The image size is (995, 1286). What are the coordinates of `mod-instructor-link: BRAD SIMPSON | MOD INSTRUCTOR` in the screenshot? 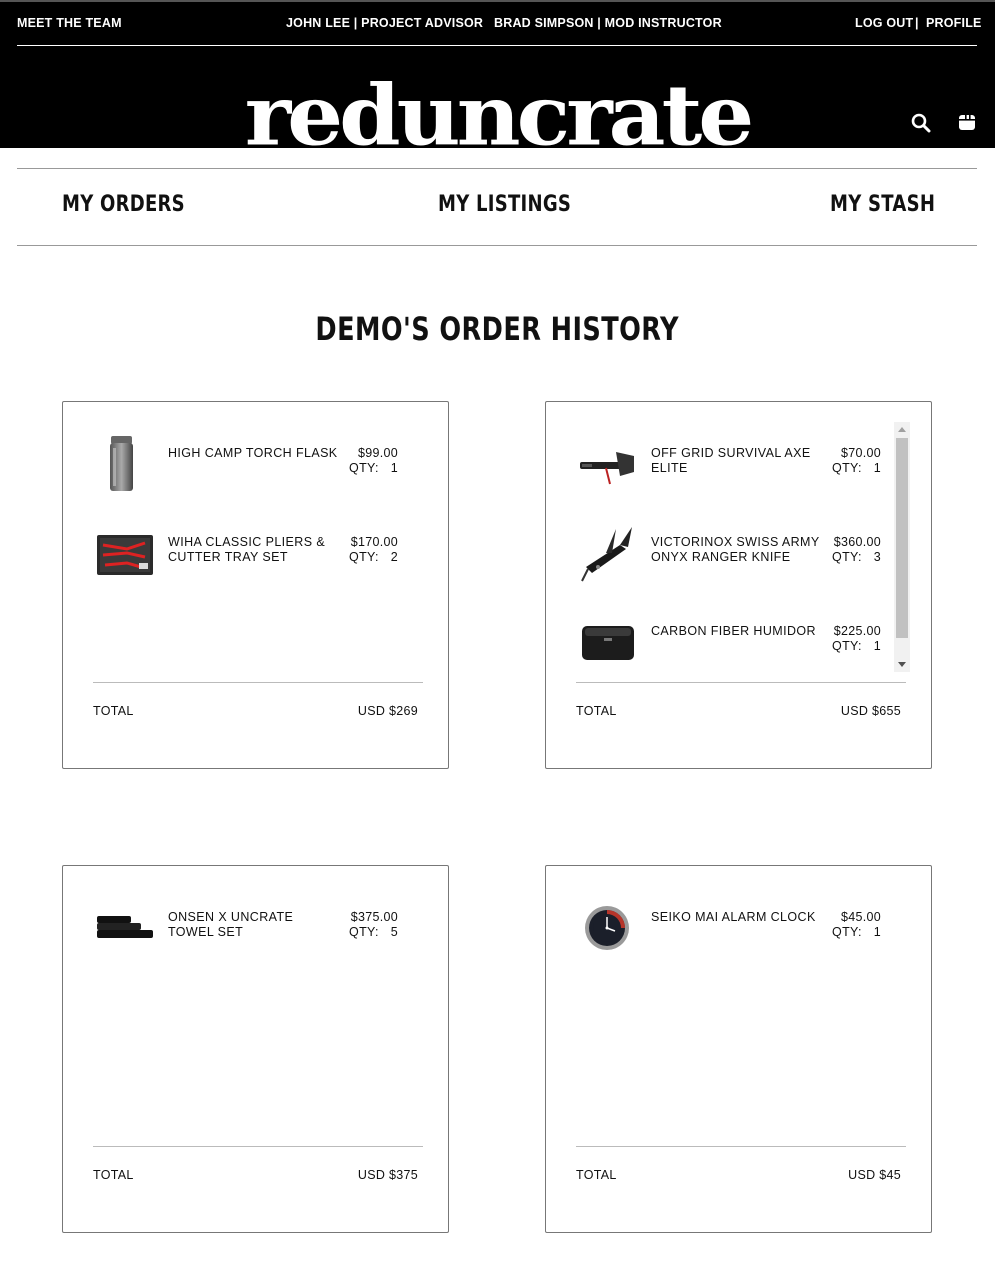 It's located at (608, 23).